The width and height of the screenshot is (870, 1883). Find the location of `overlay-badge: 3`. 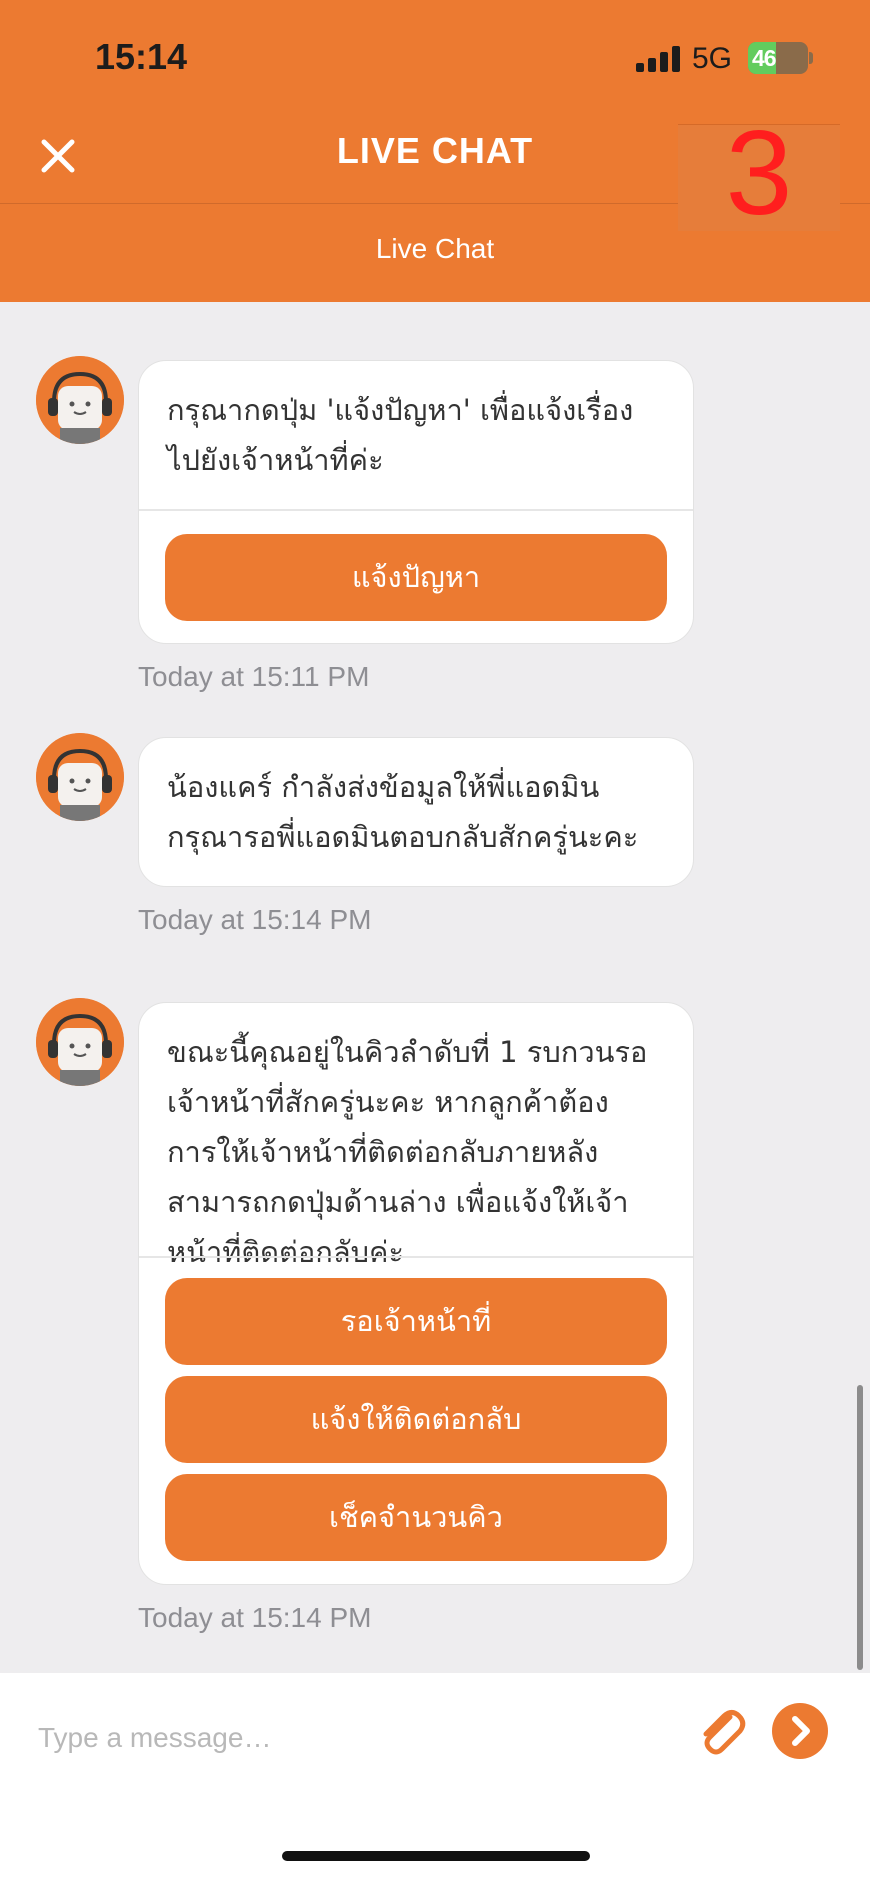

overlay-badge: 3 is located at coordinates (759, 173).